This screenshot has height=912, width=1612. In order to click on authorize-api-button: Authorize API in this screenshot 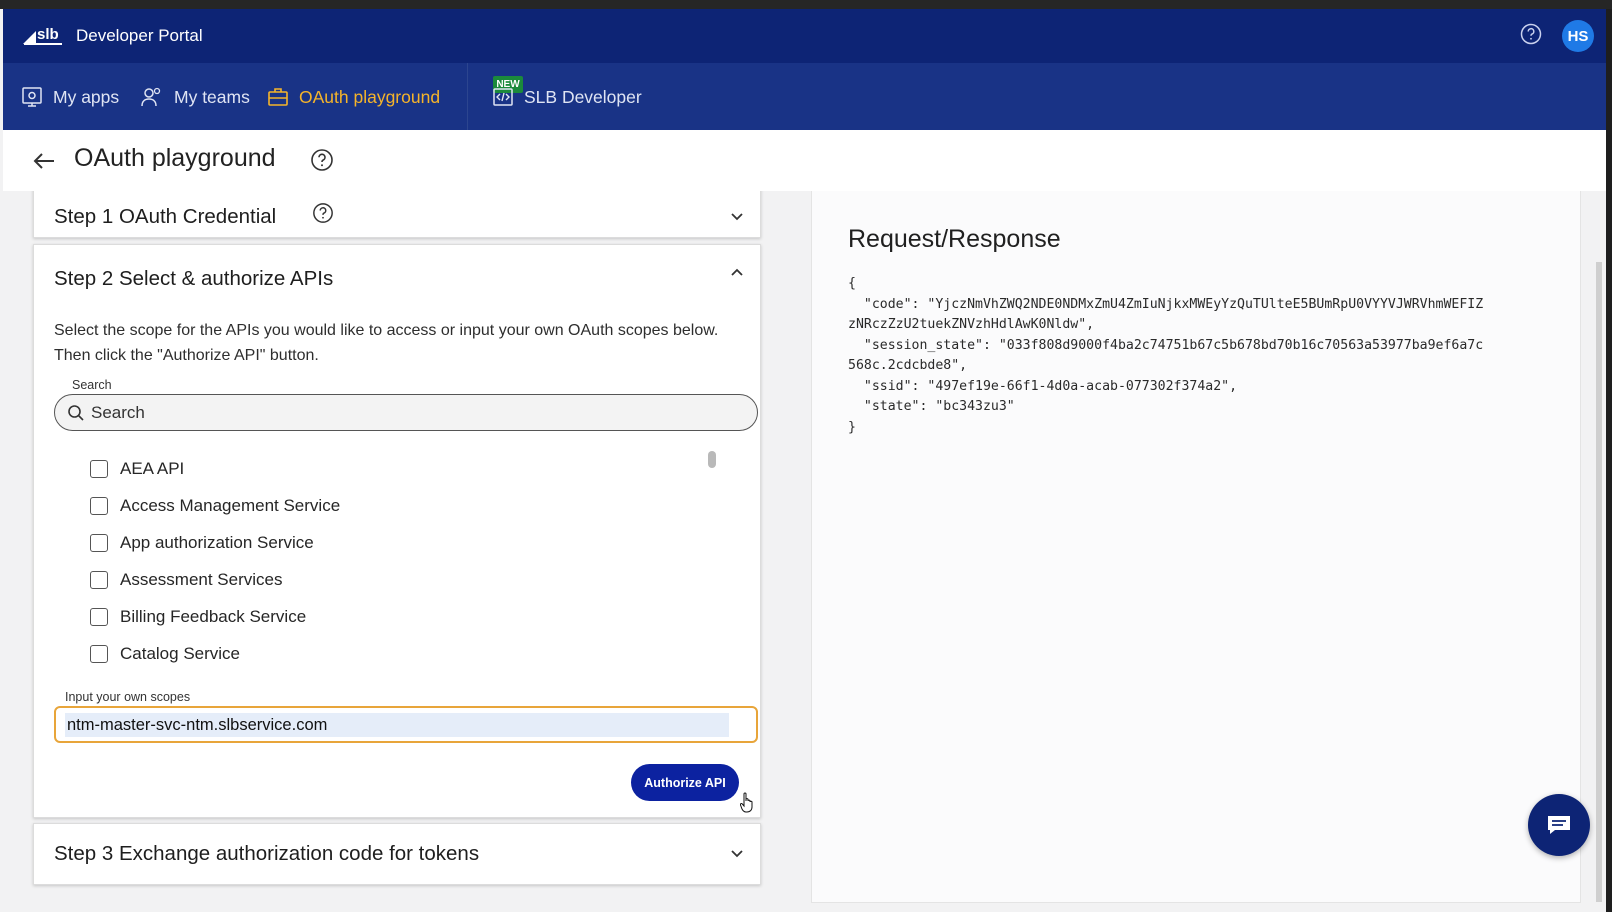, I will do `click(685, 782)`.